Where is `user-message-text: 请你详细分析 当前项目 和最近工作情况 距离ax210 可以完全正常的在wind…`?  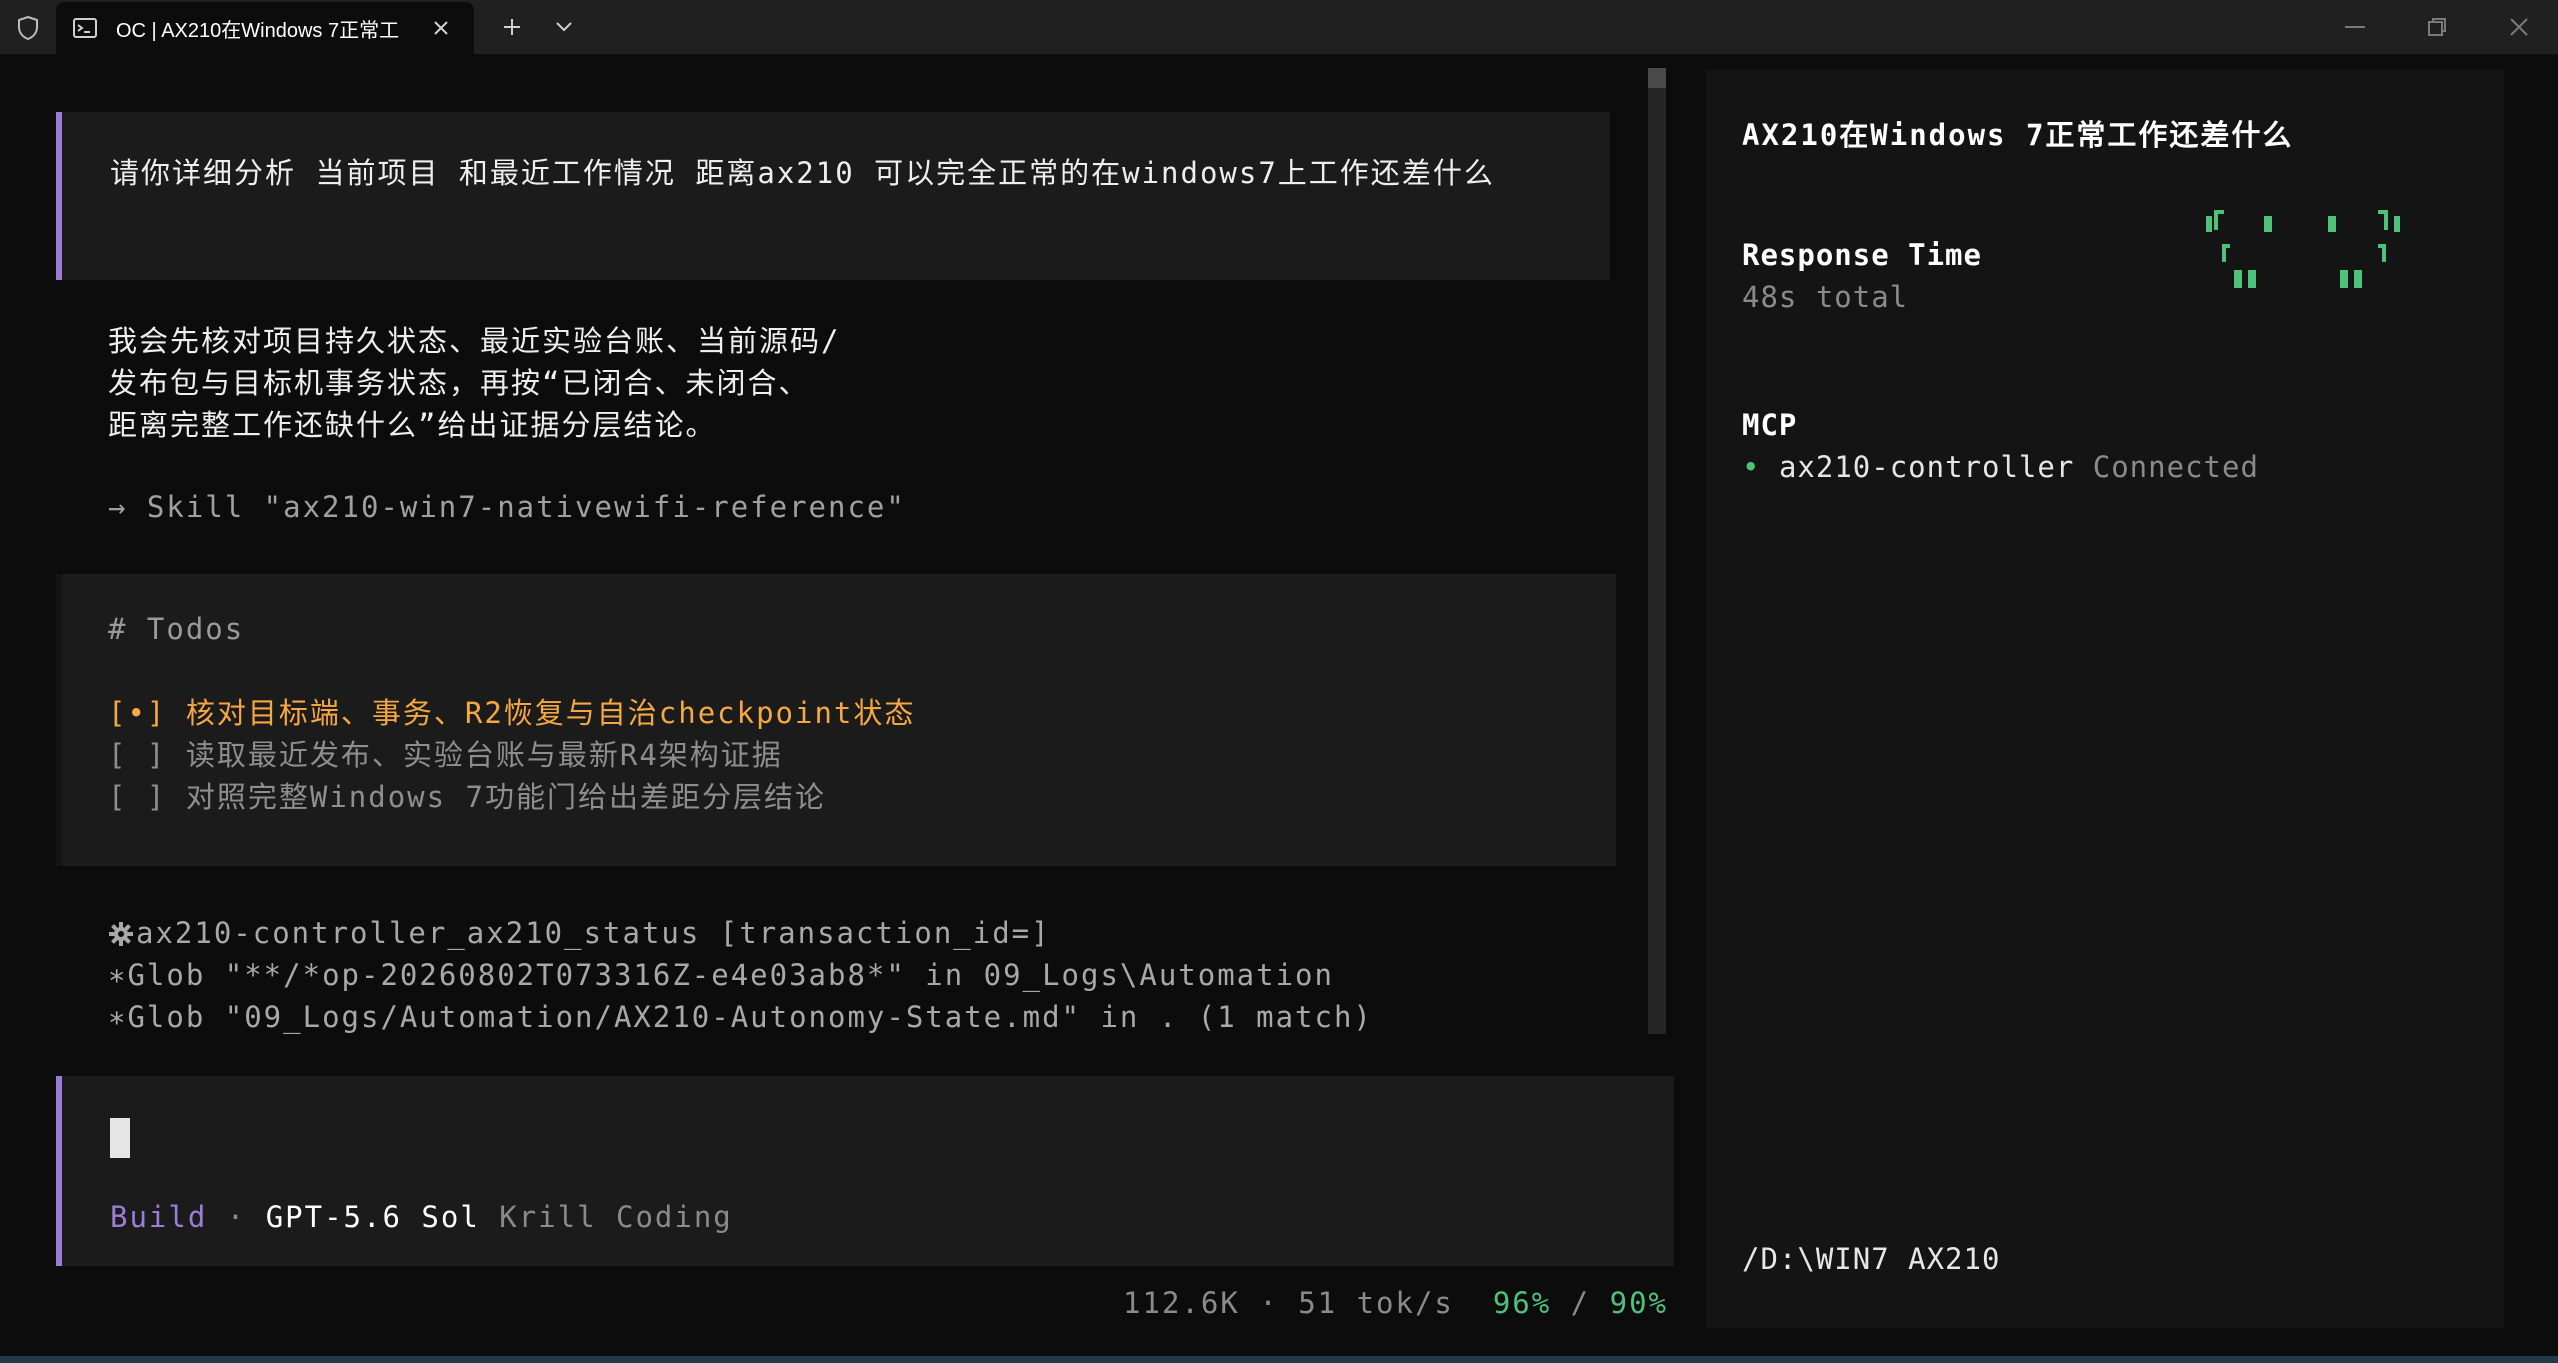 user-message-text: 请你详细分析 当前项目 和最近工作情况 距离ax210 可以完全正常的在wind… is located at coordinates (802, 173).